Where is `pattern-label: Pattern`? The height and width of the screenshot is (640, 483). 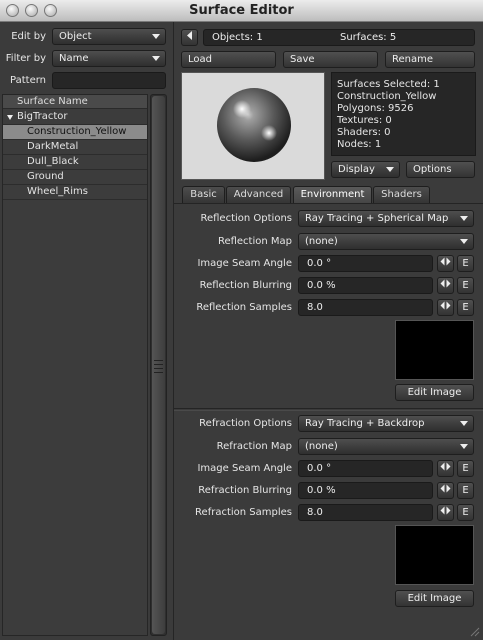 pattern-label: Pattern is located at coordinates (28, 80).